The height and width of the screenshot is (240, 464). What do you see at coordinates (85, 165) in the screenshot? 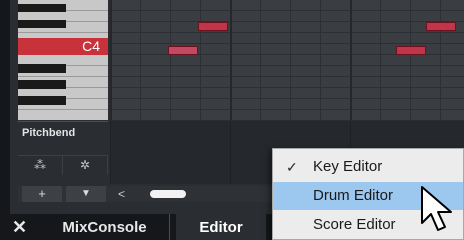
I see `settings-icon: ✲` at bounding box center [85, 165].